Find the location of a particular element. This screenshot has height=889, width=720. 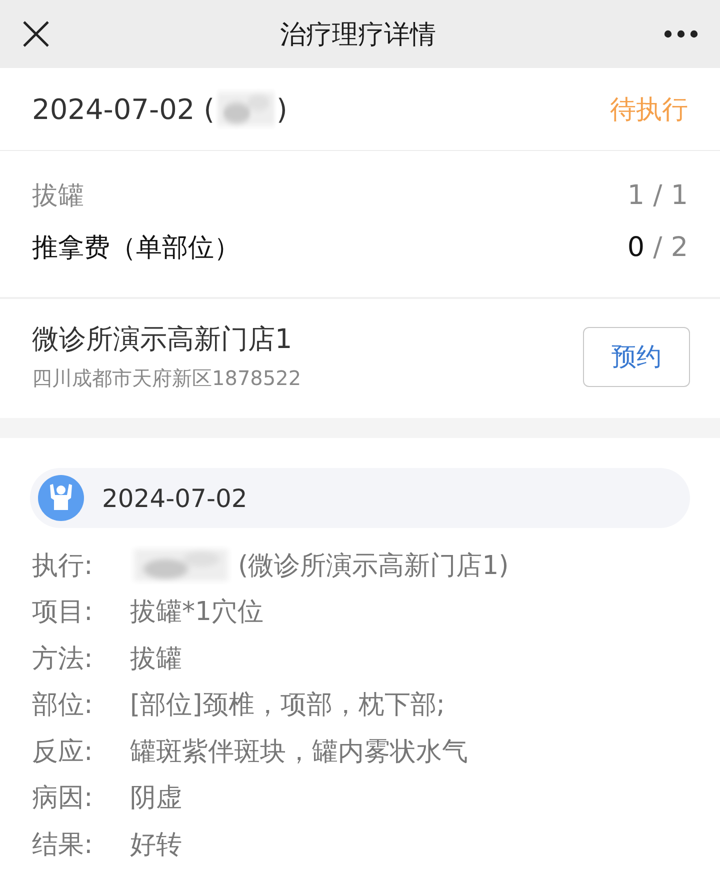

field-label: 执行: is located at coordinates (63, 566).